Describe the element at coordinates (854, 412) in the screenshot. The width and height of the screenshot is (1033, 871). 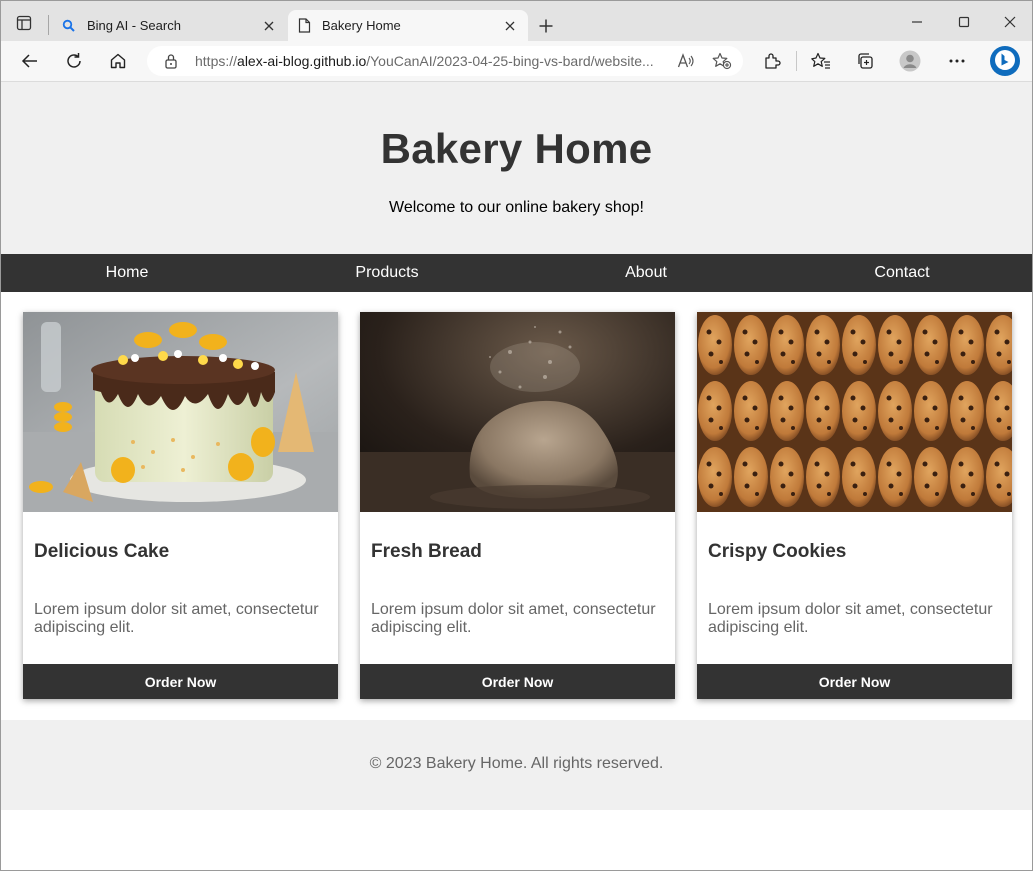
I see `cookies-image` at that location.